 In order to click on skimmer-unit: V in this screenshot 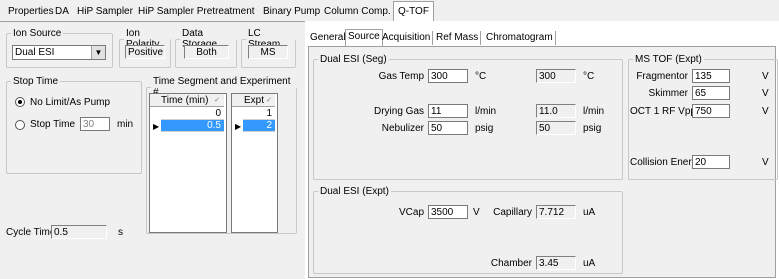, I will do `click(765, 93)`.